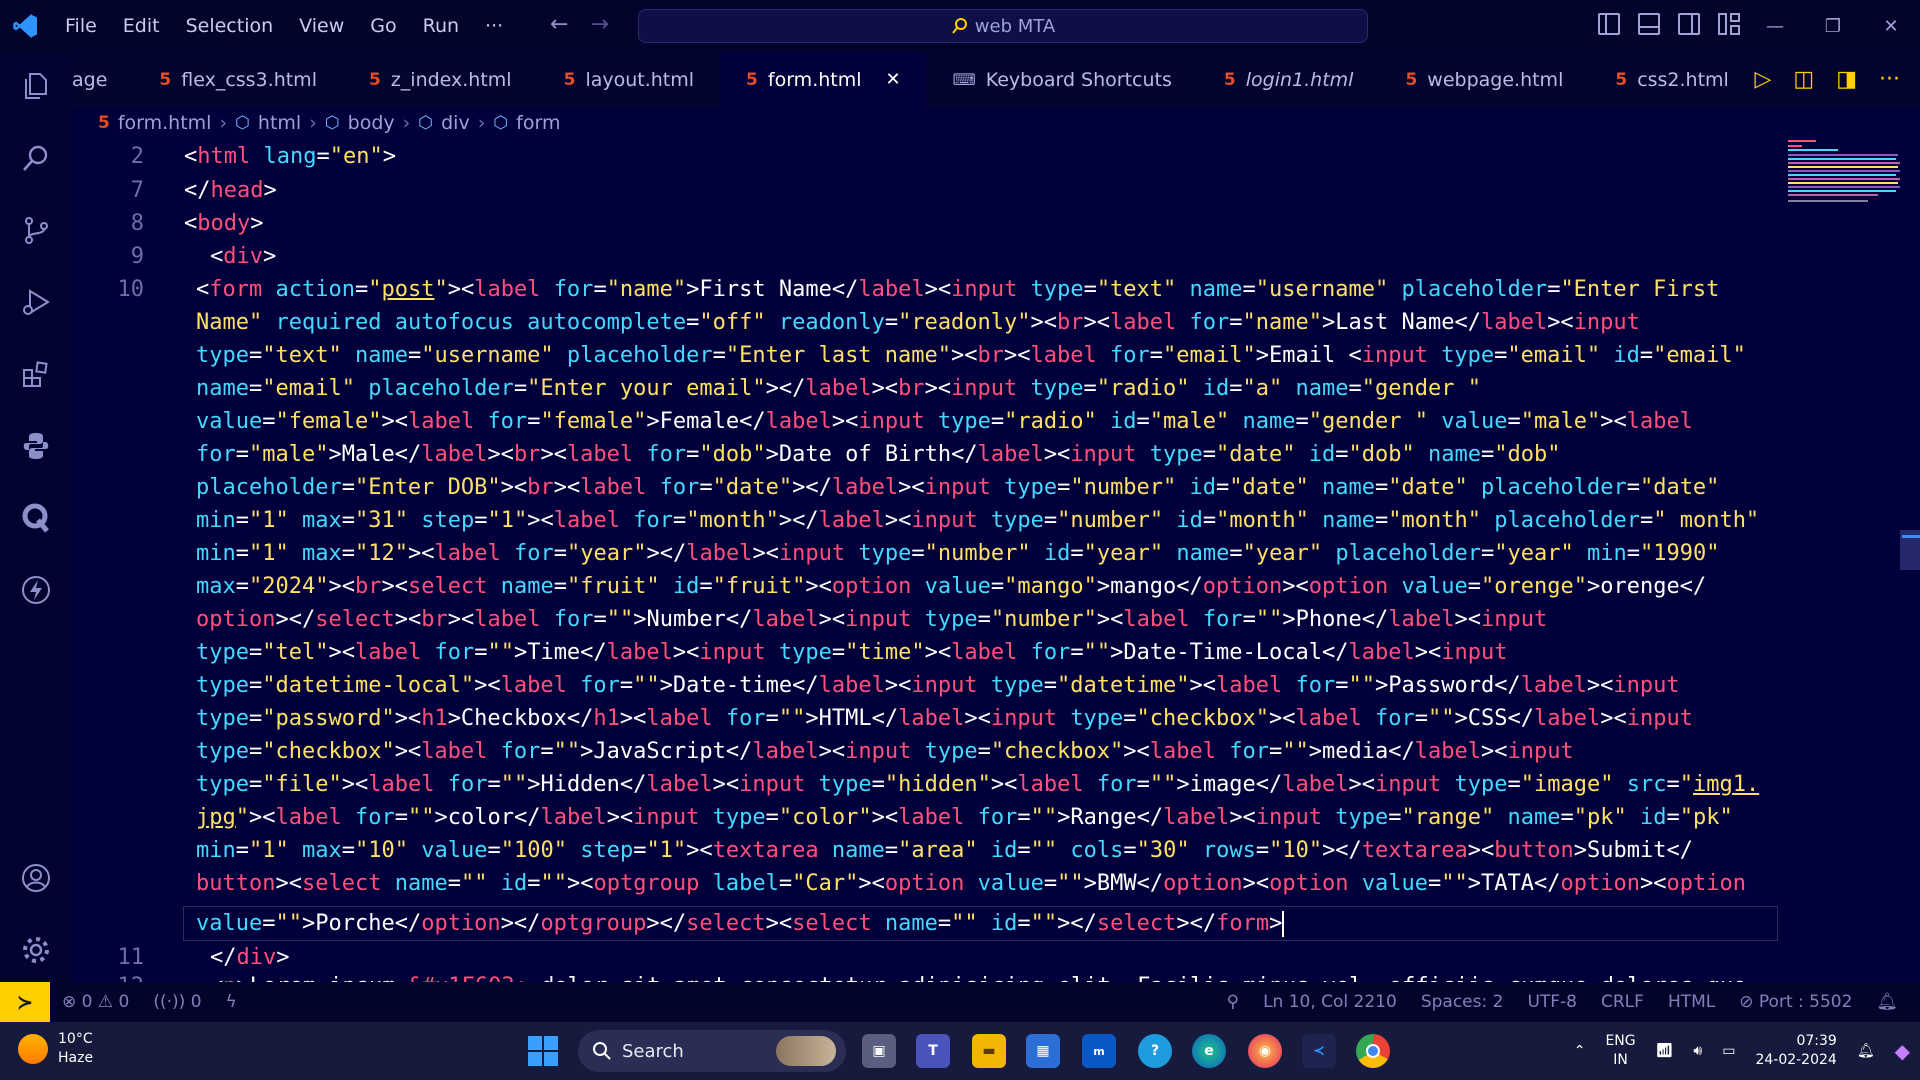 This screenshot has height=1080, width=1920. What do you see at coordinates (823, 79) in the screenshot?
I see `tab-form: 5 form.html ✕` at bounding box center [823, 79].